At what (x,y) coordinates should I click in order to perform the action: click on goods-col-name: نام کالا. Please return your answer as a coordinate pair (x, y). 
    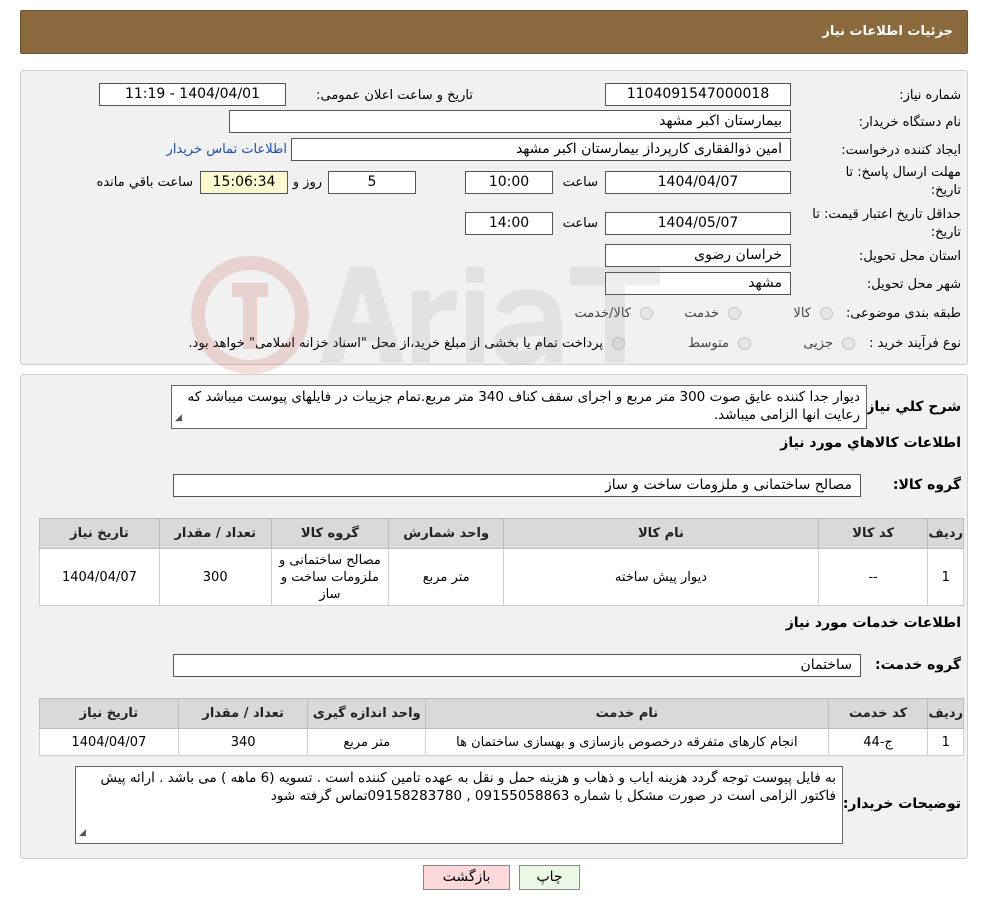
    Looking at the image, I should click on (661, 533).